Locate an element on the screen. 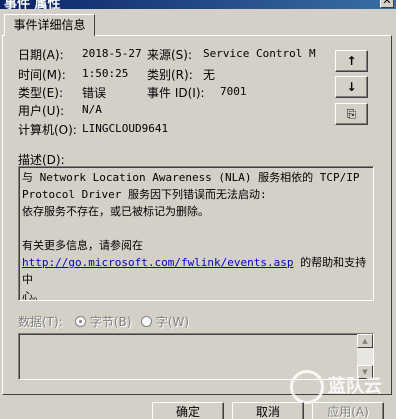 The width and height of the screenshot is (396, 419). source-label: 来源(S): is located at coordinates (170, 55).